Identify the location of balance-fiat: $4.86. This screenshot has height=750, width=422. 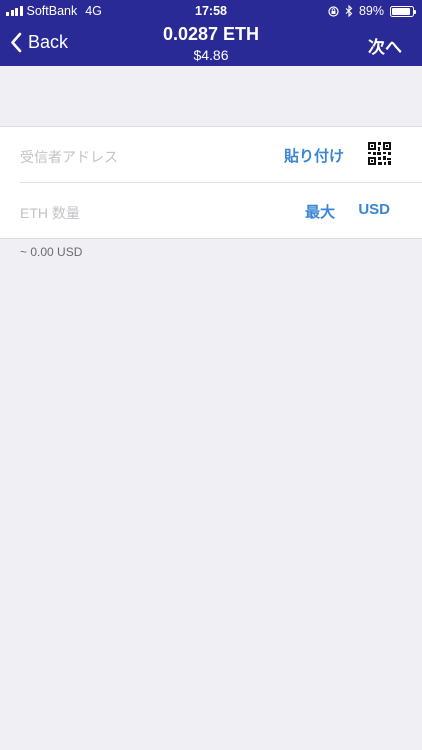
(211, 55).